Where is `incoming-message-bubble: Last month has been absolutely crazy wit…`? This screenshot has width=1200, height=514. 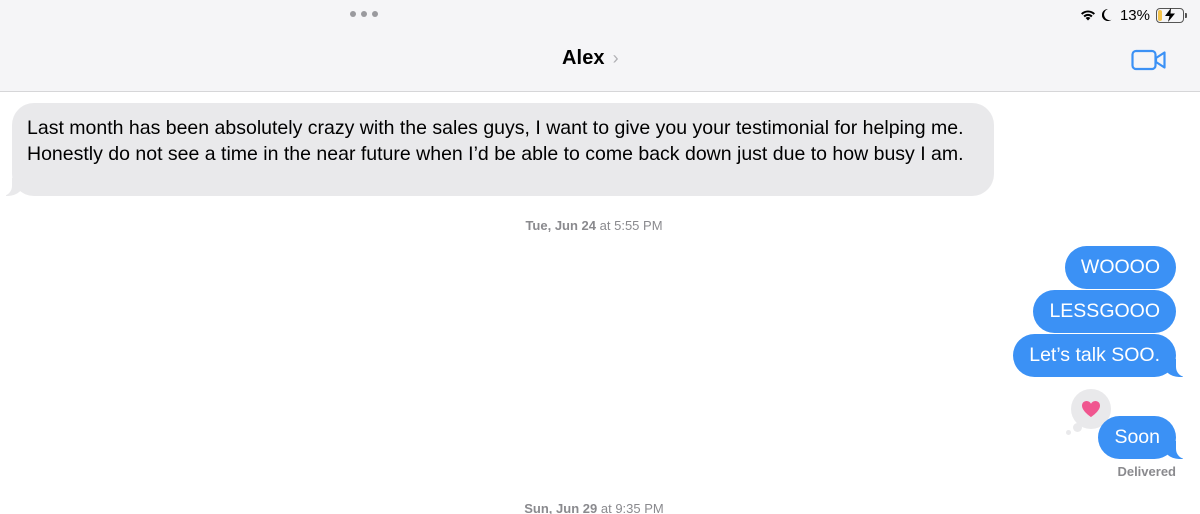 incoming-message-bubble: Last month has been absolutely crazy wit… is located at coordinates (497, 149).